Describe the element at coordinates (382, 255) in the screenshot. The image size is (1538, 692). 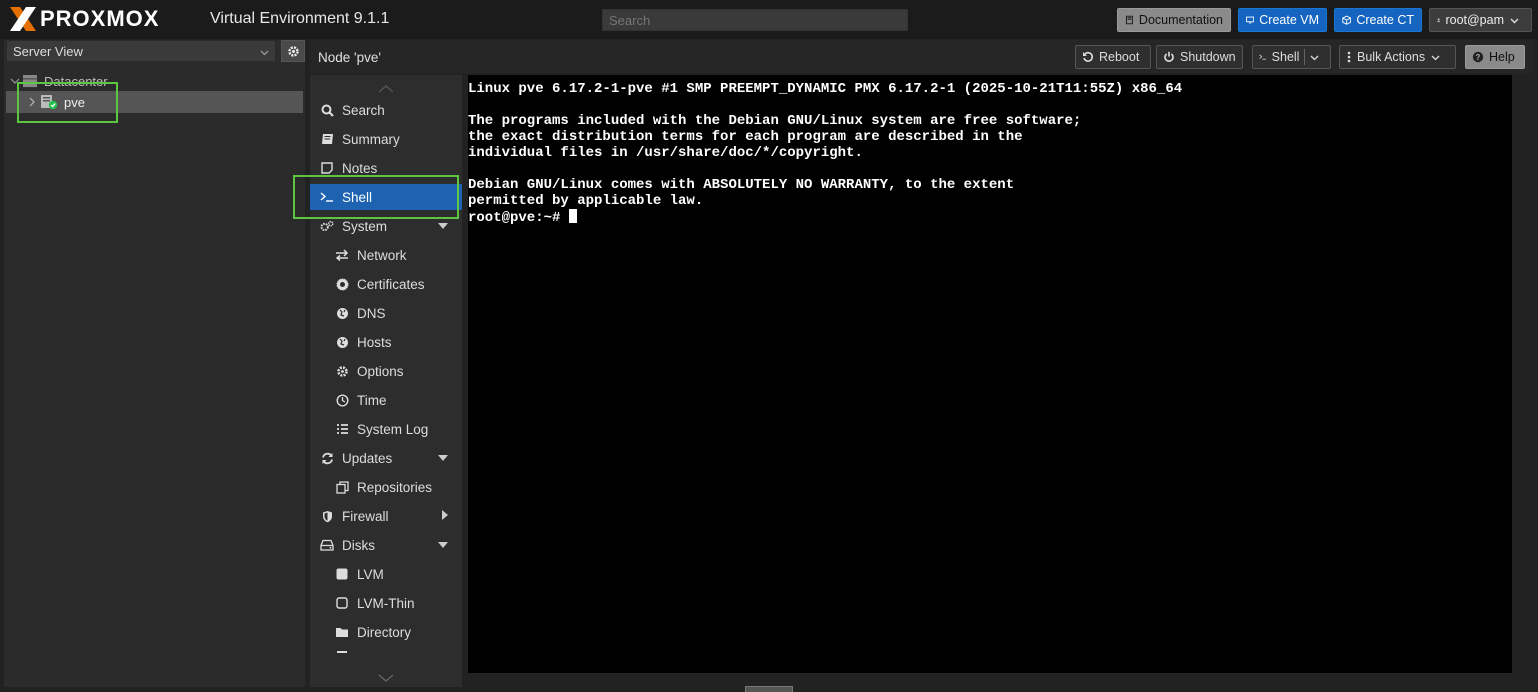
I see `menu-item-label: Network` at that location.